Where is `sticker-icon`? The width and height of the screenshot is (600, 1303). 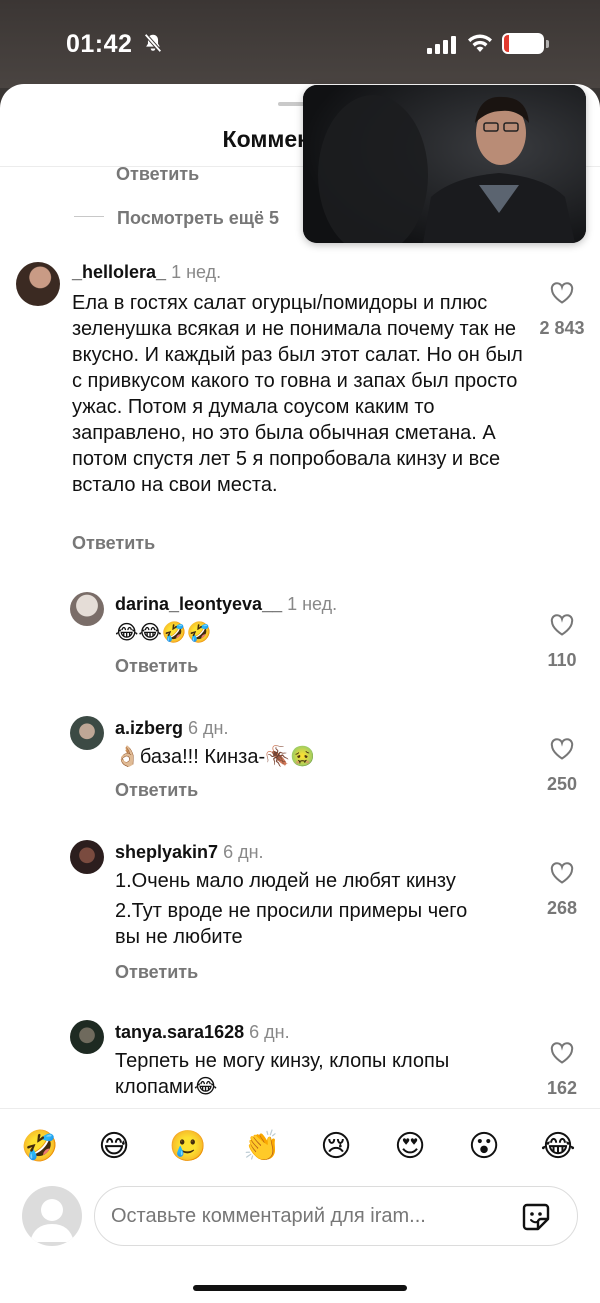
sticker-icon is located at coordinates (536, 1217).